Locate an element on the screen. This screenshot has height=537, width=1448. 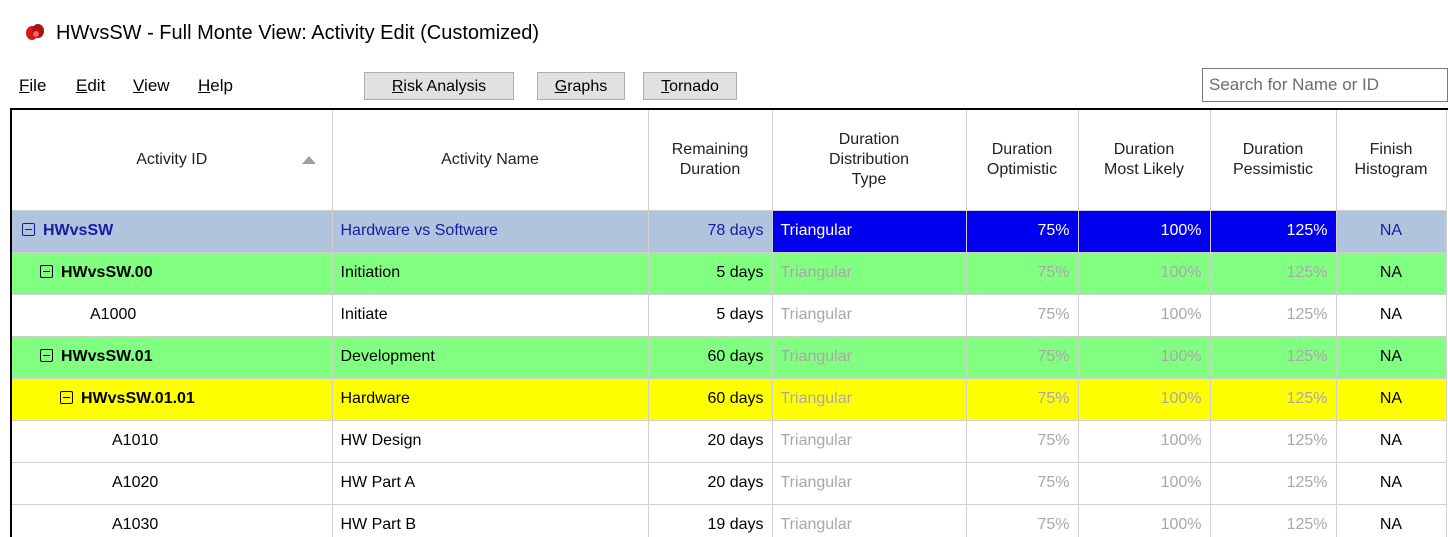
activity-id-cell: A1010 is located at coordinates (172, 441).